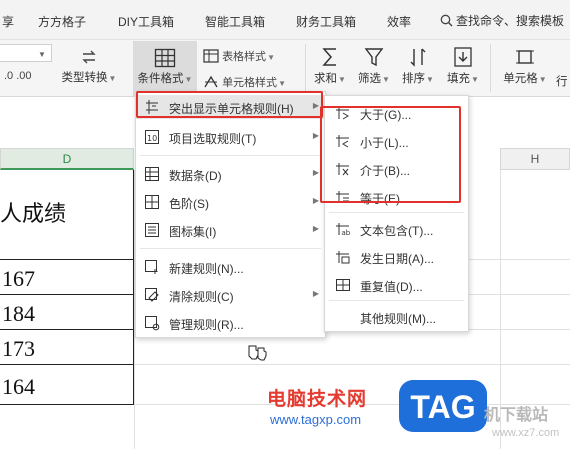 Image resolution: width=570 pixels, height=449 pixels. What do you see at coordinates (152, 230) in the screenshot?
I see `icon-set-icon` at bounding box center [152, 230].